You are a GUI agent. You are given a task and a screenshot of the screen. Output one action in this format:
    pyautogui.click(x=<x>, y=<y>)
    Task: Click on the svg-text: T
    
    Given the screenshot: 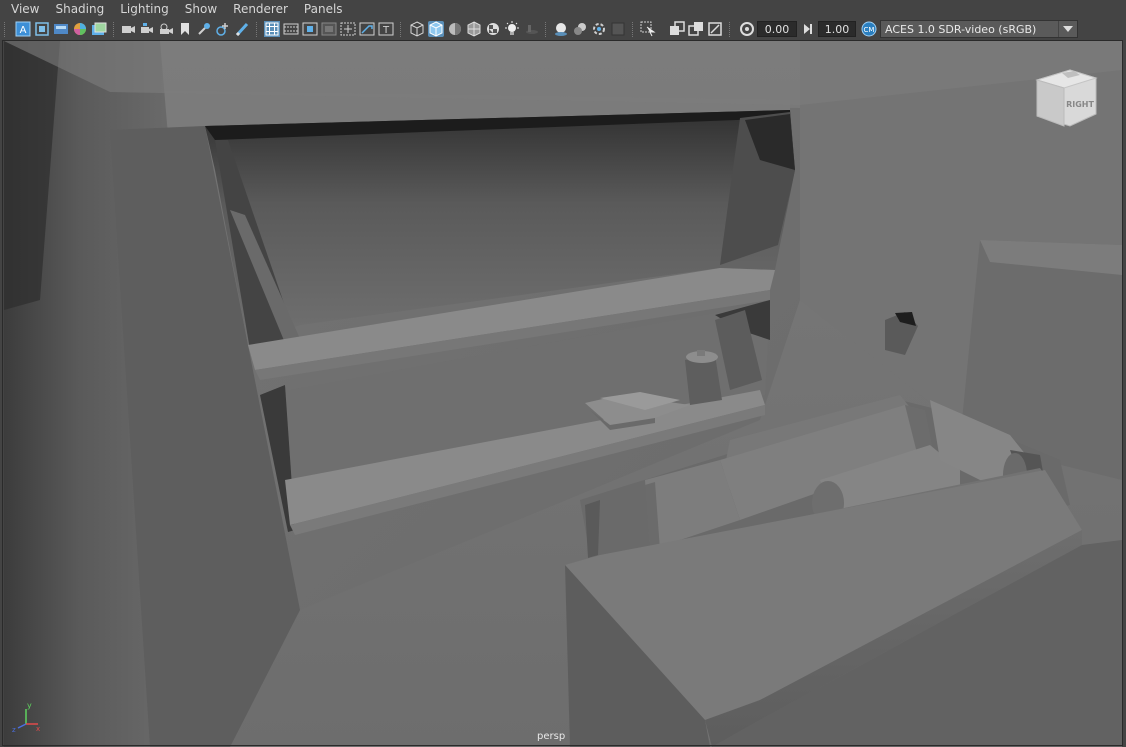 What is the action you would take?
    pyautogui.click(x=386, y=30)
    